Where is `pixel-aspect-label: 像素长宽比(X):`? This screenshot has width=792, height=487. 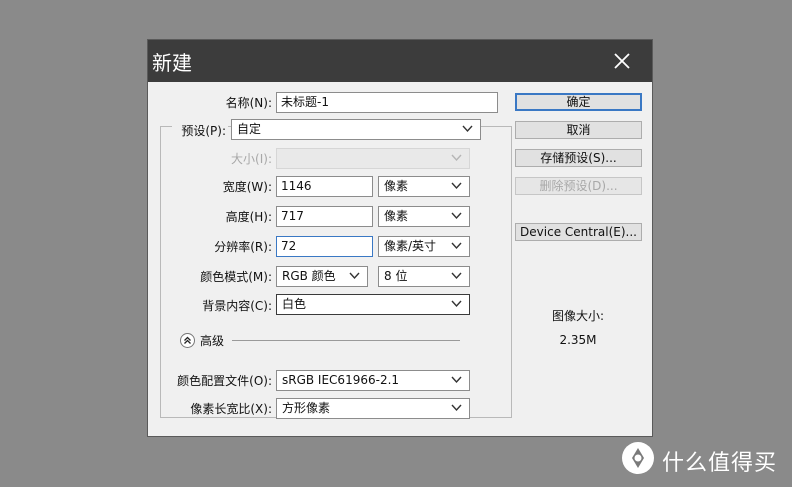 pixel-aspect-label: 像素长宽比(X): is located at coordinates (231, 409).